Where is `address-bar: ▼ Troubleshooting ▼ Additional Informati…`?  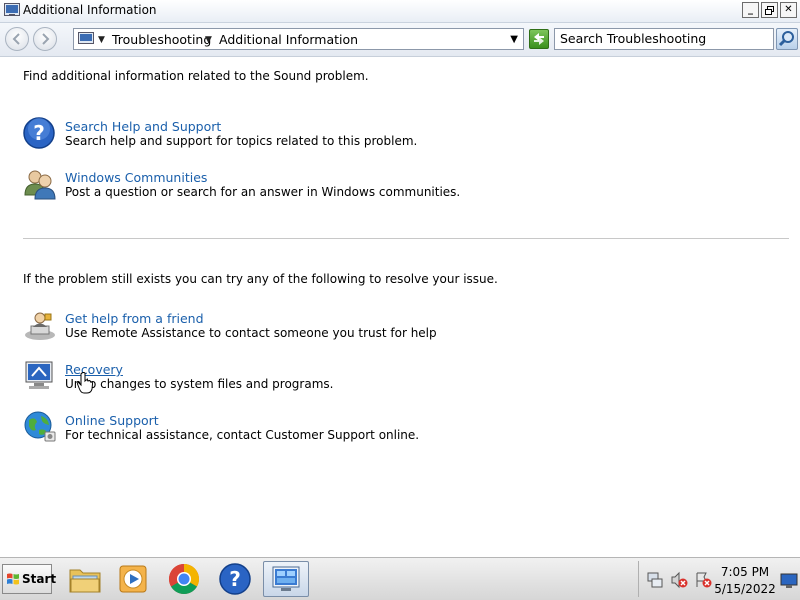
address-bar: ▼ Troubleshooting ▼ Additional Informati… is located at coordinates (298, 39).